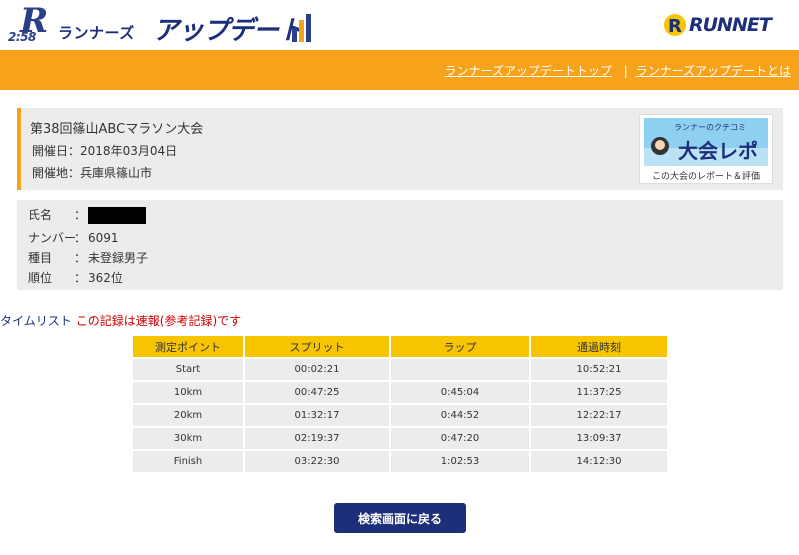 This screenshot has width=799, height=555. I want to click on event-date: 開催日：2018年03月04日, so click(104, 150).